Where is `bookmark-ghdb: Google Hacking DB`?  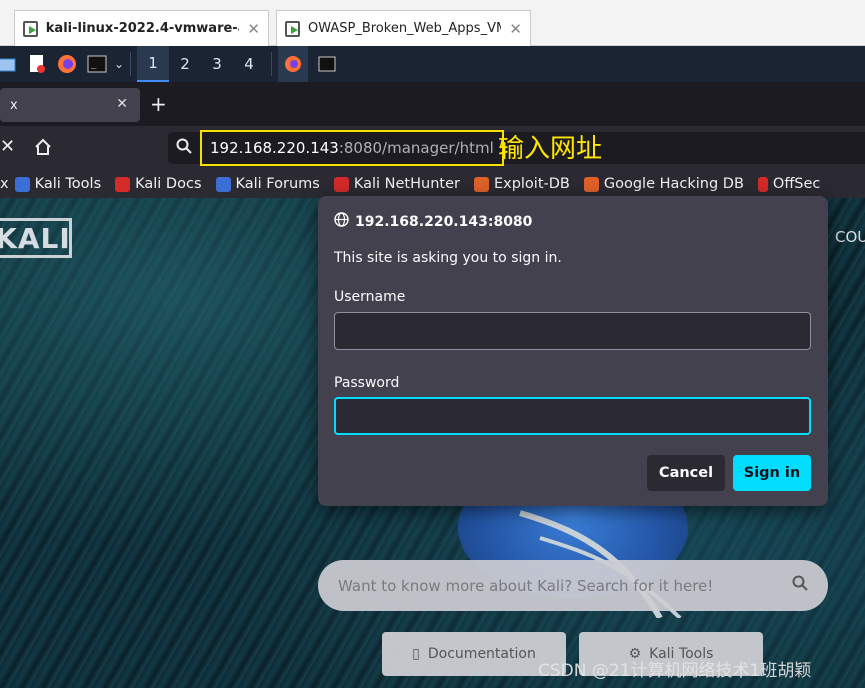
bookmark-ghdb: Google Hacking DB is located at coordinates (663, 184).